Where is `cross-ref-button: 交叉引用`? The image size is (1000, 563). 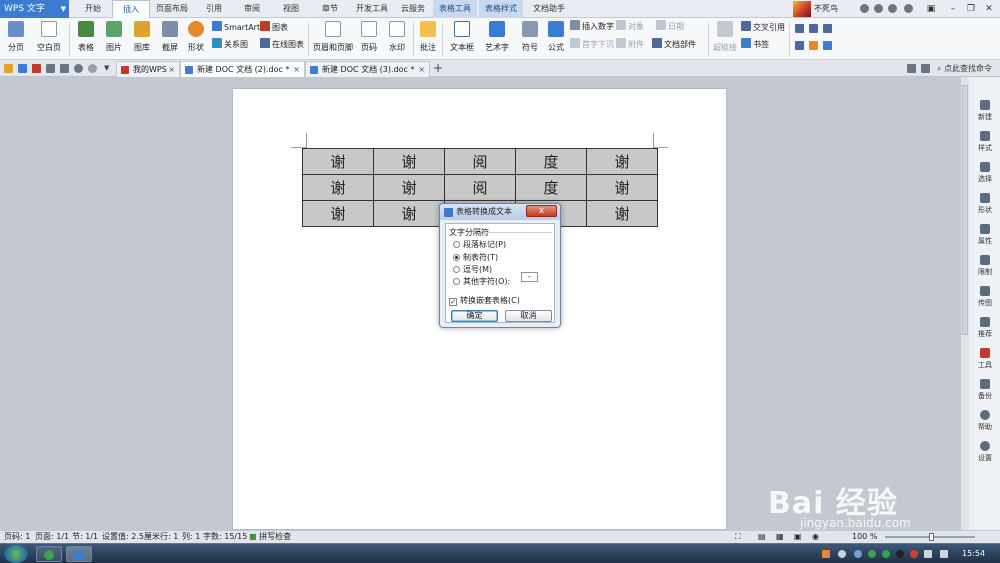 cross-ref-button: 交叉引用 is located at coordinates (763, 28).